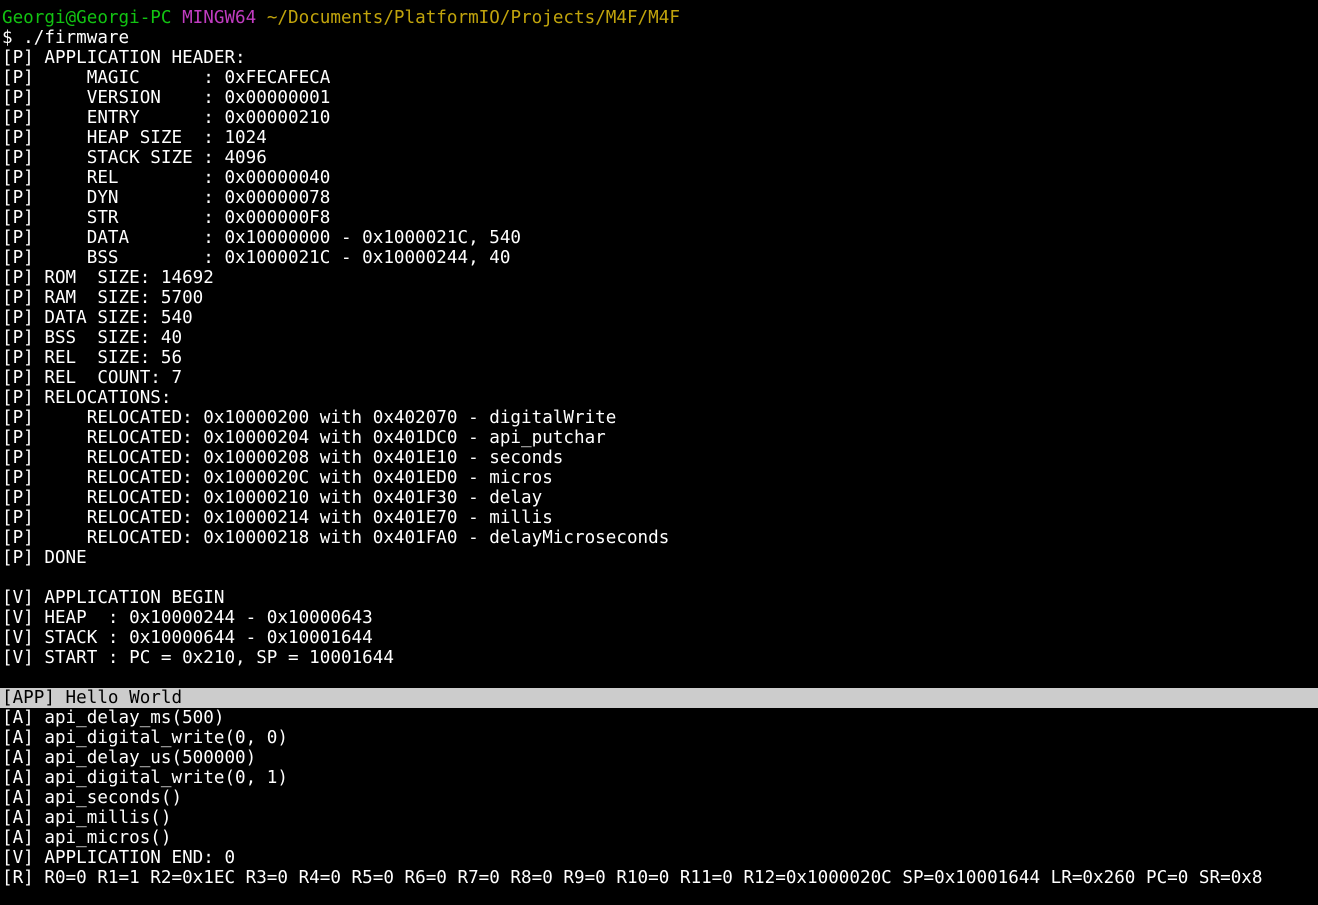 The width and height of the screenshot is (1318, 905). Describe the element at coordinates (44, 558) in the screenshot. I see `output-line: [P] DONE` at that location.